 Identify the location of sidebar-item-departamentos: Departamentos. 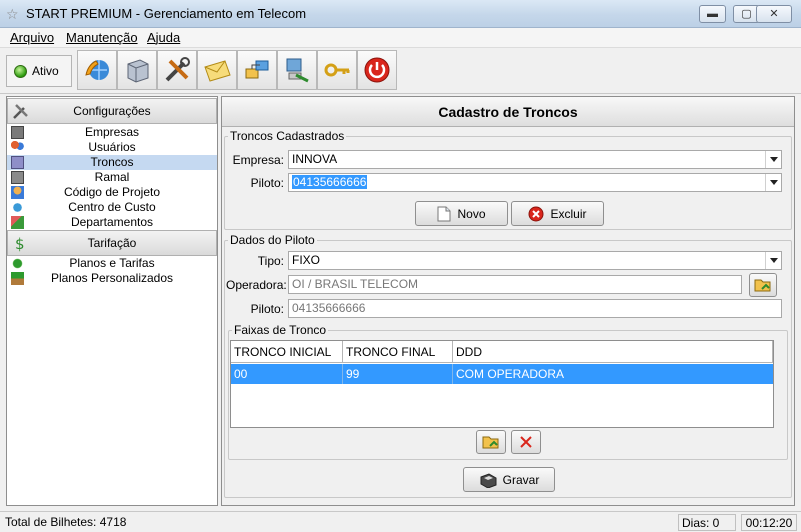
(112, 222).